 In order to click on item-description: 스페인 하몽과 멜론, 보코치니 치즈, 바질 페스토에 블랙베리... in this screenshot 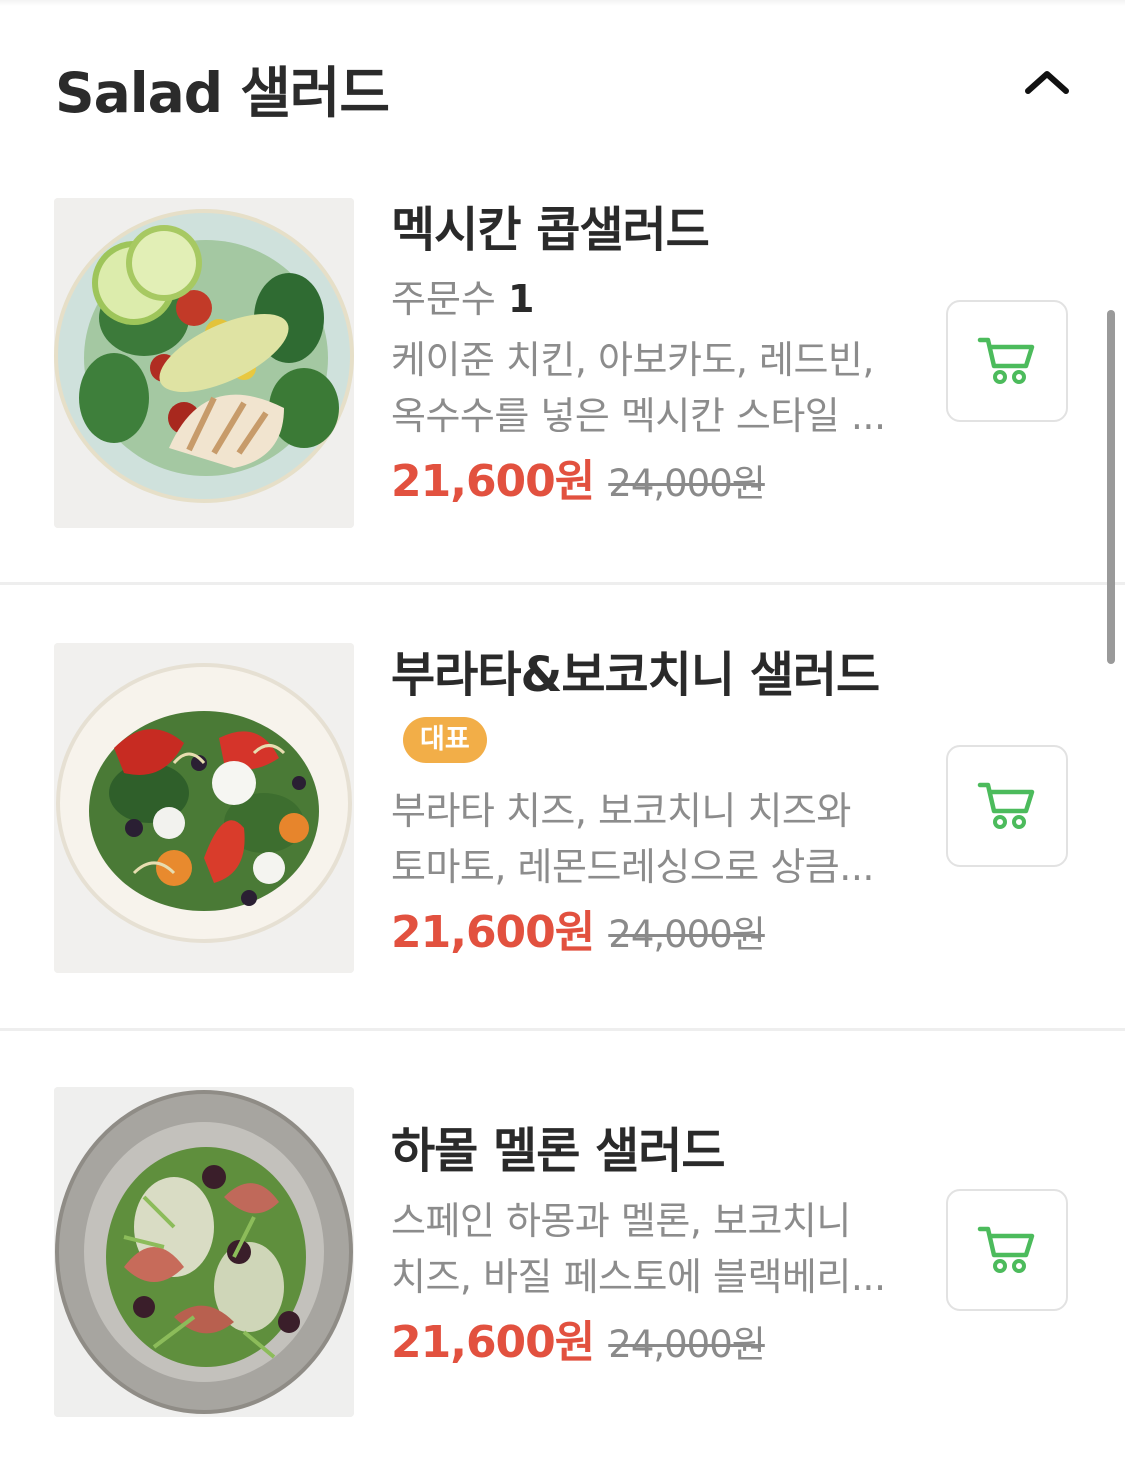, I will do `click(638, 1249)`.